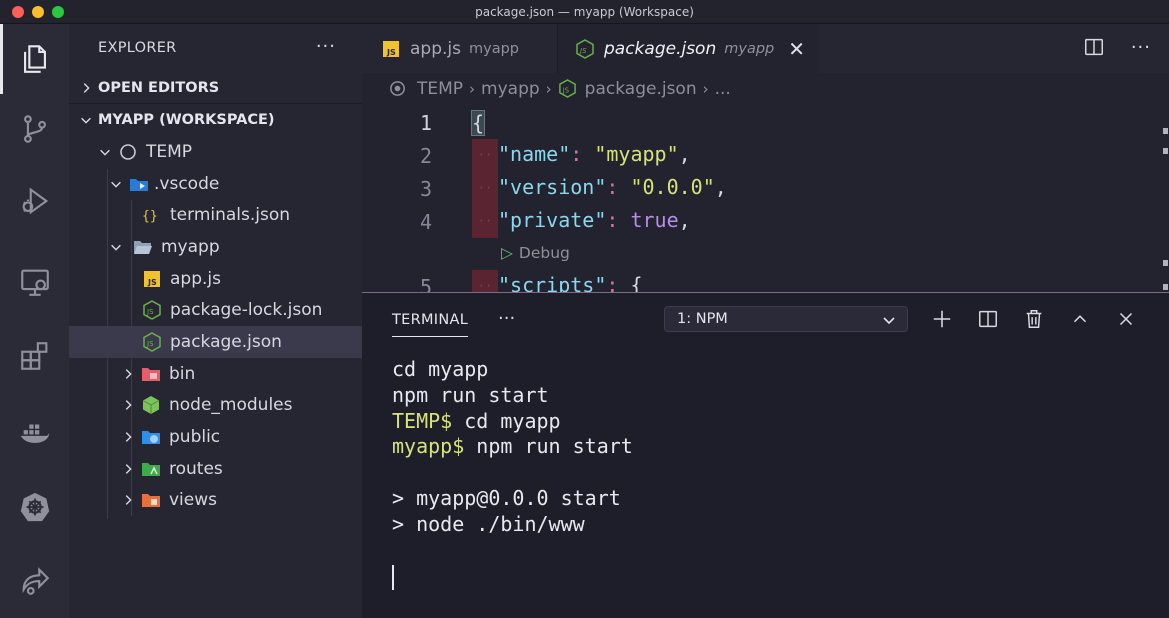 The height and width of the screenshot is (618, 1169). I want to click on remote-explorer-activity, so click(34, 282).